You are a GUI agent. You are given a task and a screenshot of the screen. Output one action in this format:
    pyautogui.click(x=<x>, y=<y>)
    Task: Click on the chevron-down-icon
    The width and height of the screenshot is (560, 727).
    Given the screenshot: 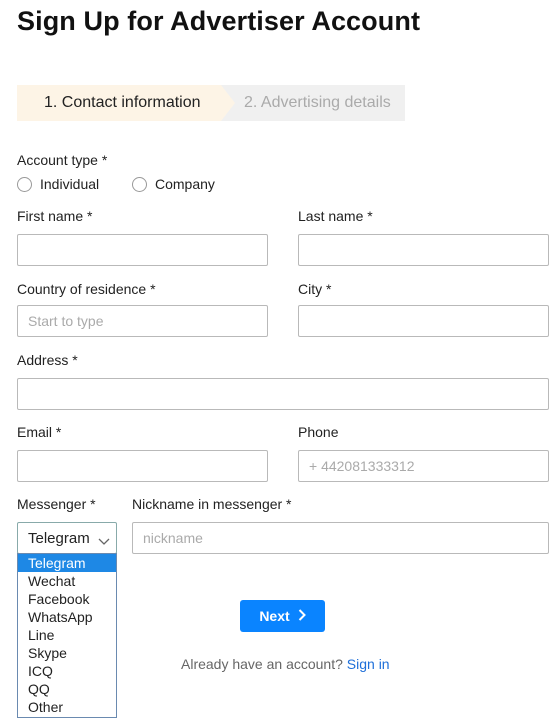 What is the action you would take?
    pyautogui.click(x=104, y=542)
    